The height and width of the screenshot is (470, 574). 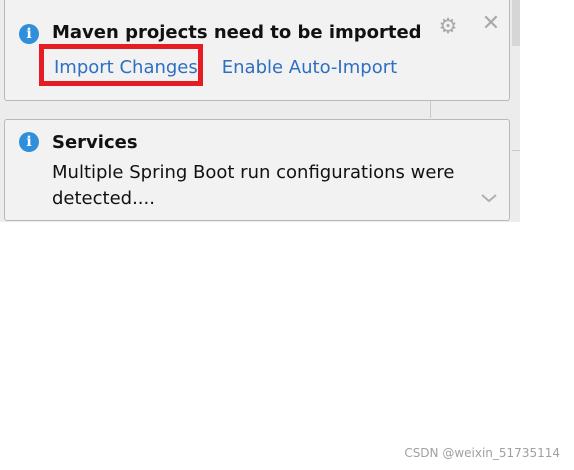 What do you see at coordinates (482, 453) in the screenshot?
I see `watermark: CSDN @weixin_51735114` at bounding box center [482, 453].